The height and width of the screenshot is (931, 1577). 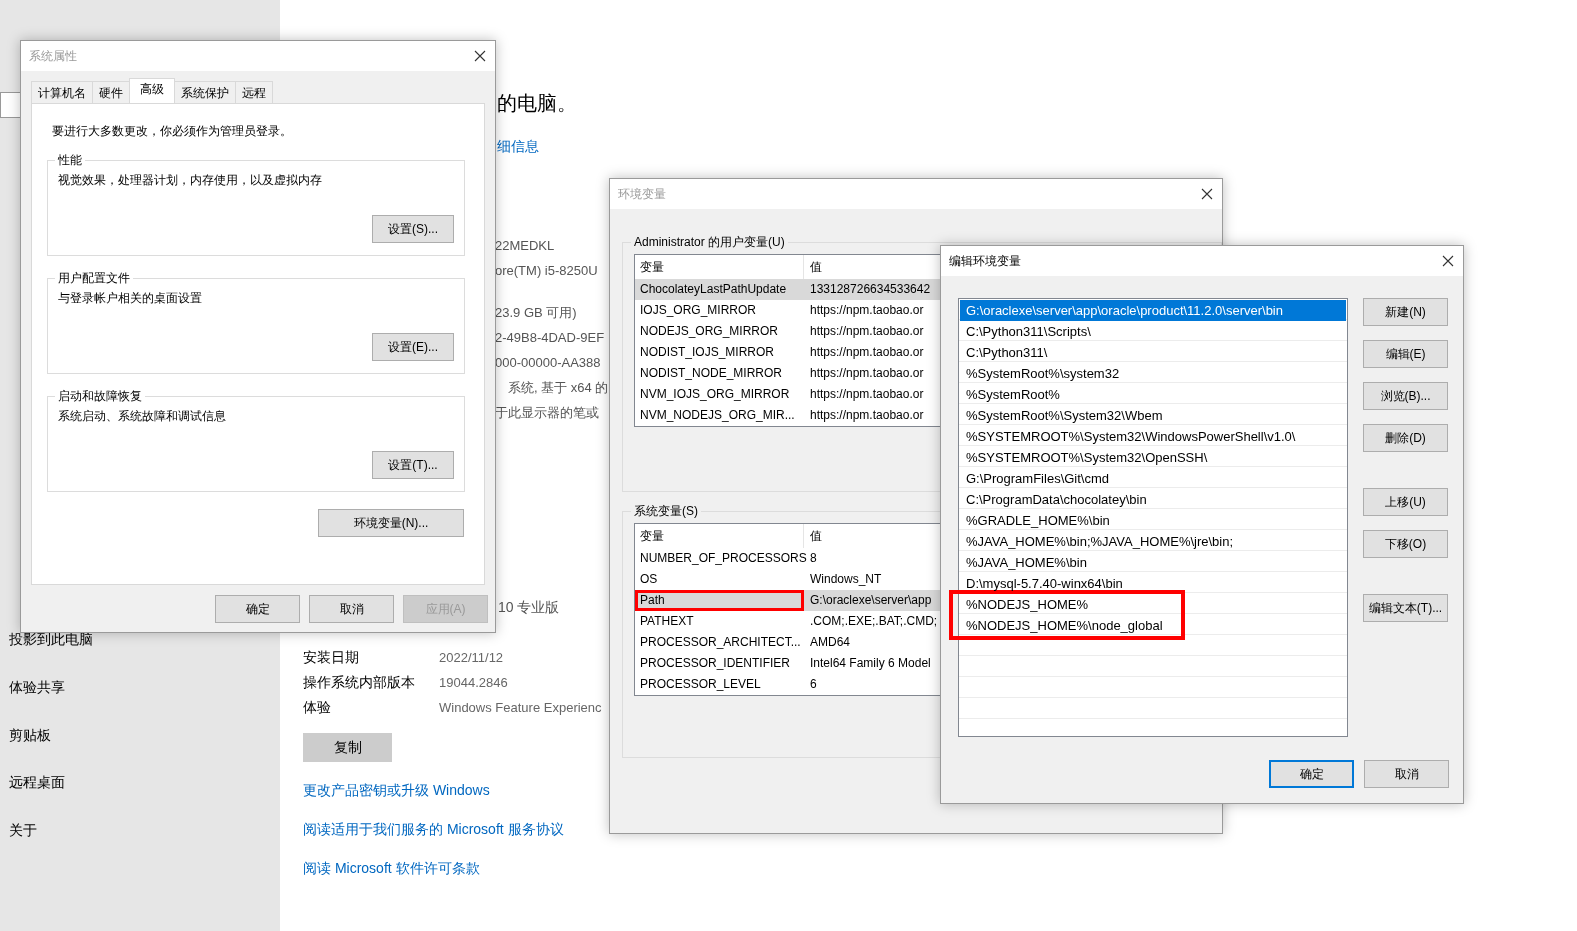 What do you see at coordinates (1153, 415) in the screenshot?
I see `list-item: %SystemRoot%\System32\Wbem` at bounding box center [1153, 415].